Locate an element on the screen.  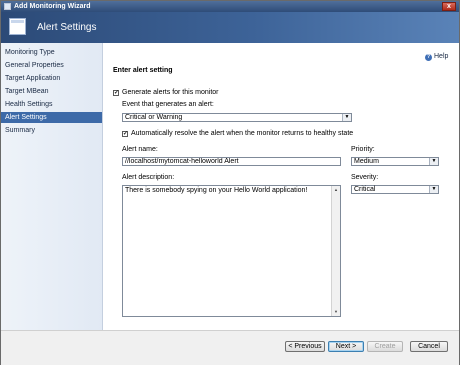
severity-select: Critical ▼ is located at coordinates (395, 189).